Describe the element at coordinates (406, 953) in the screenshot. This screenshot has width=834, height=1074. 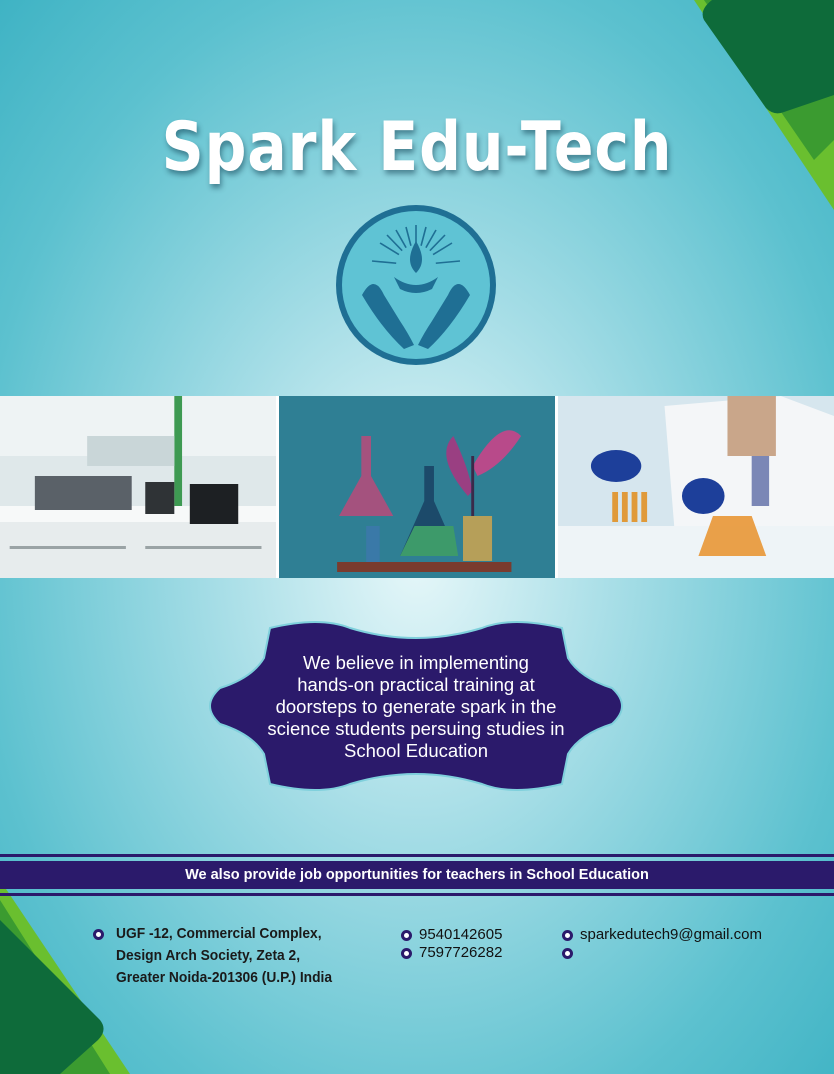
I see `whatsapp-icon` at that location.